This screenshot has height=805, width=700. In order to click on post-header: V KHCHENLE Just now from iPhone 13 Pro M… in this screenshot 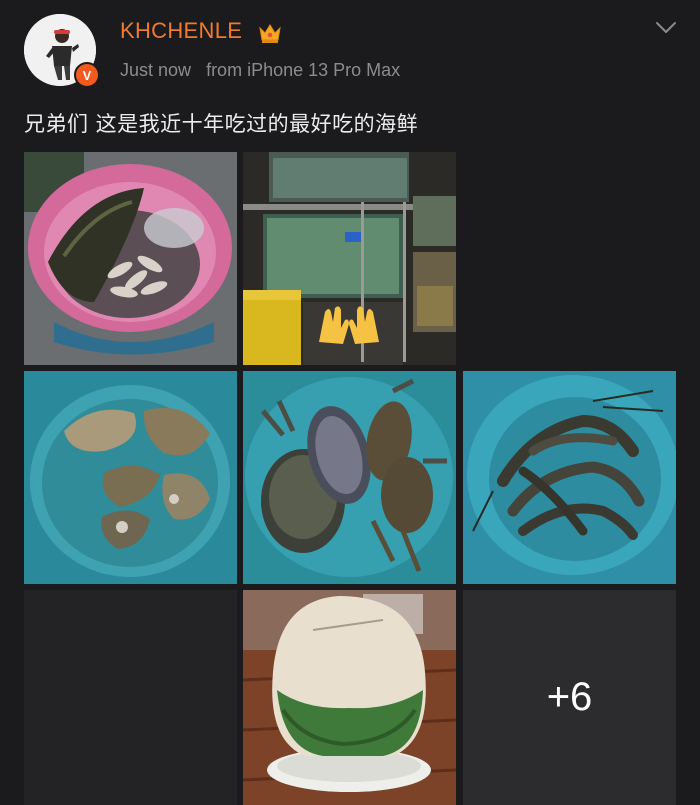, I will do `click(350, 50)`.